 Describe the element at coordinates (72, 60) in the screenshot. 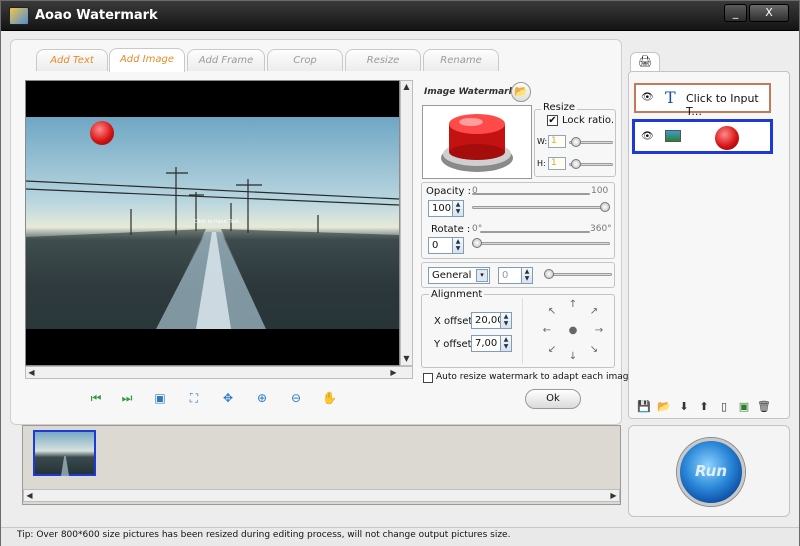

I see `tab-add-text: Add Text` at that location.